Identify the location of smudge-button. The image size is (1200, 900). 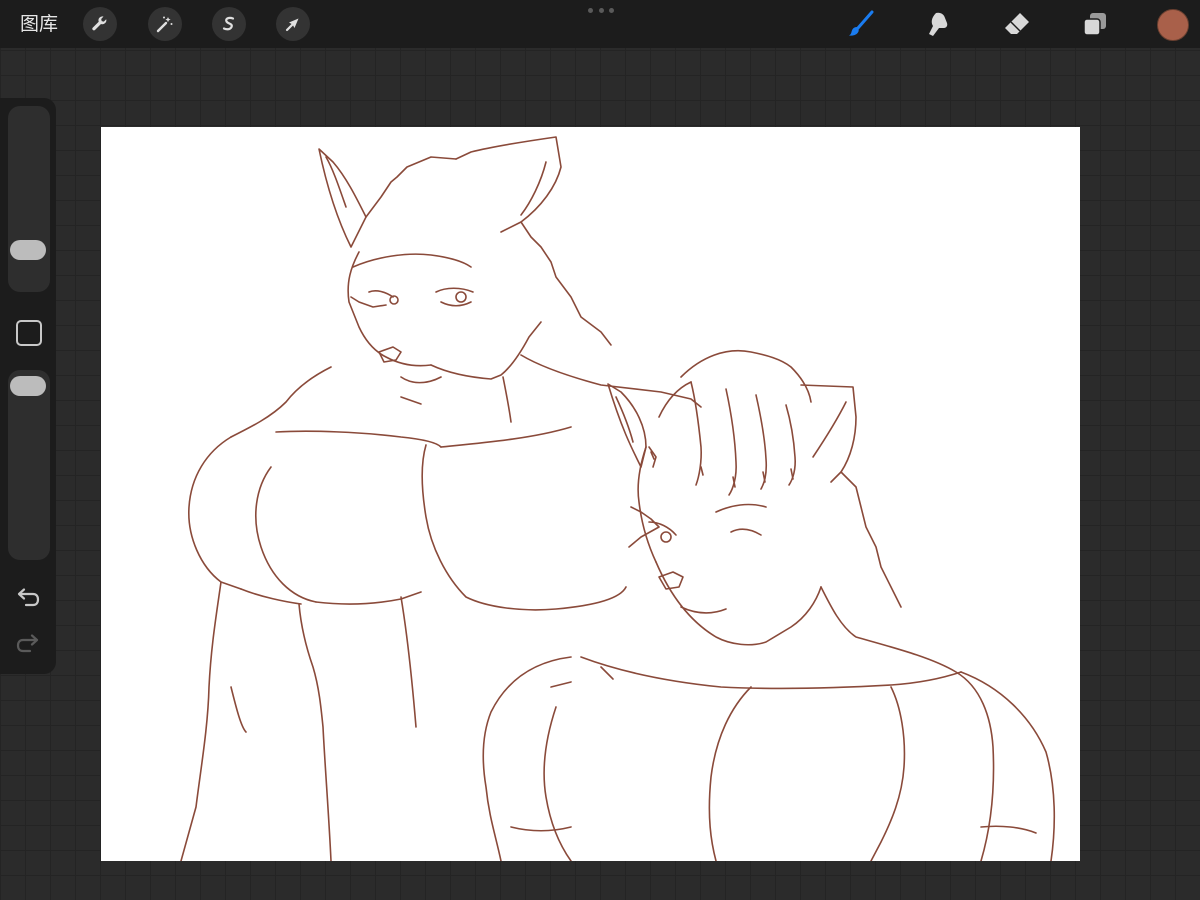
(939, 24).